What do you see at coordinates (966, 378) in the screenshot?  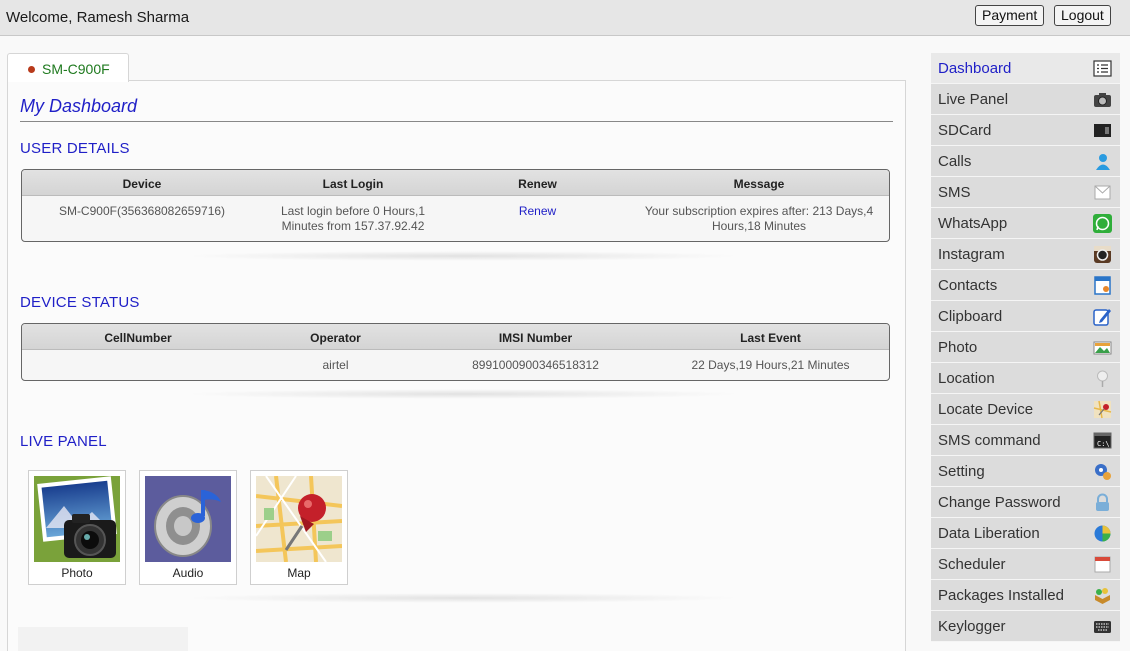 I see `sidebar-item-label: Location` at bounding box center [966, 378].